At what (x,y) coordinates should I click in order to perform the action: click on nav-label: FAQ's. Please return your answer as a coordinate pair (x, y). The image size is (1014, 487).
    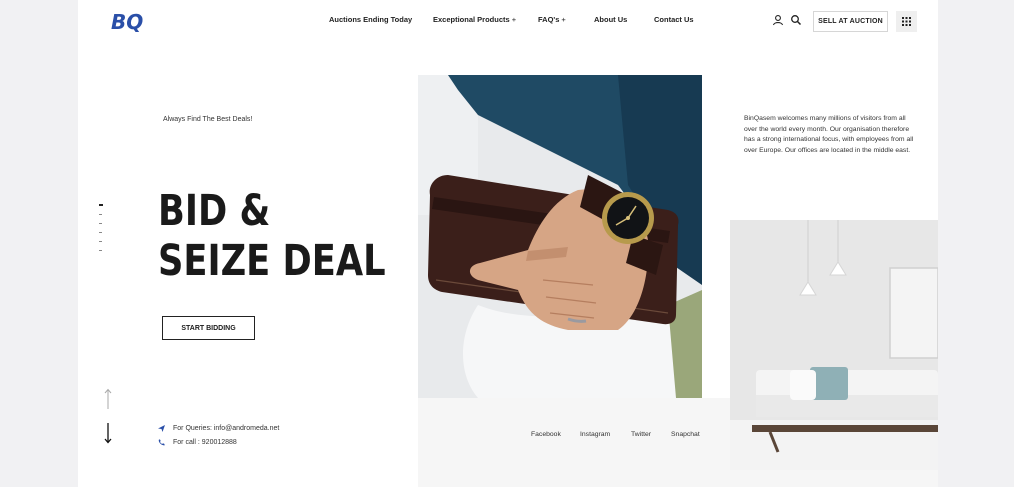
    Looking at the image, I should click on (549, 19).